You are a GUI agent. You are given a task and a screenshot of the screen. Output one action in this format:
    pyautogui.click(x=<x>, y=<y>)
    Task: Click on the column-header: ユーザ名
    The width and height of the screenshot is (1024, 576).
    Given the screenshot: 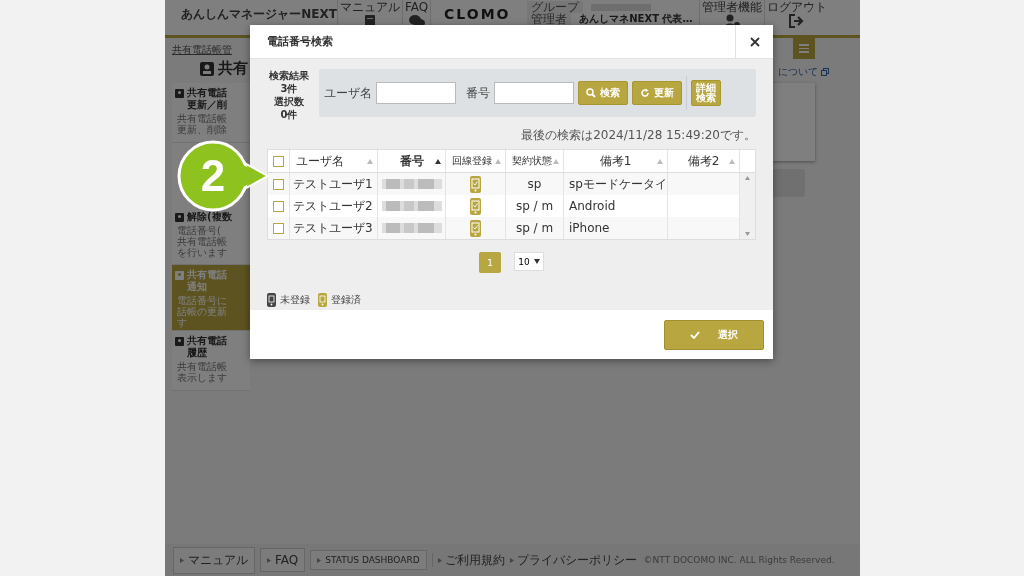 What is the action you would take?
    pyautogui.click(x=334, y=161)
    